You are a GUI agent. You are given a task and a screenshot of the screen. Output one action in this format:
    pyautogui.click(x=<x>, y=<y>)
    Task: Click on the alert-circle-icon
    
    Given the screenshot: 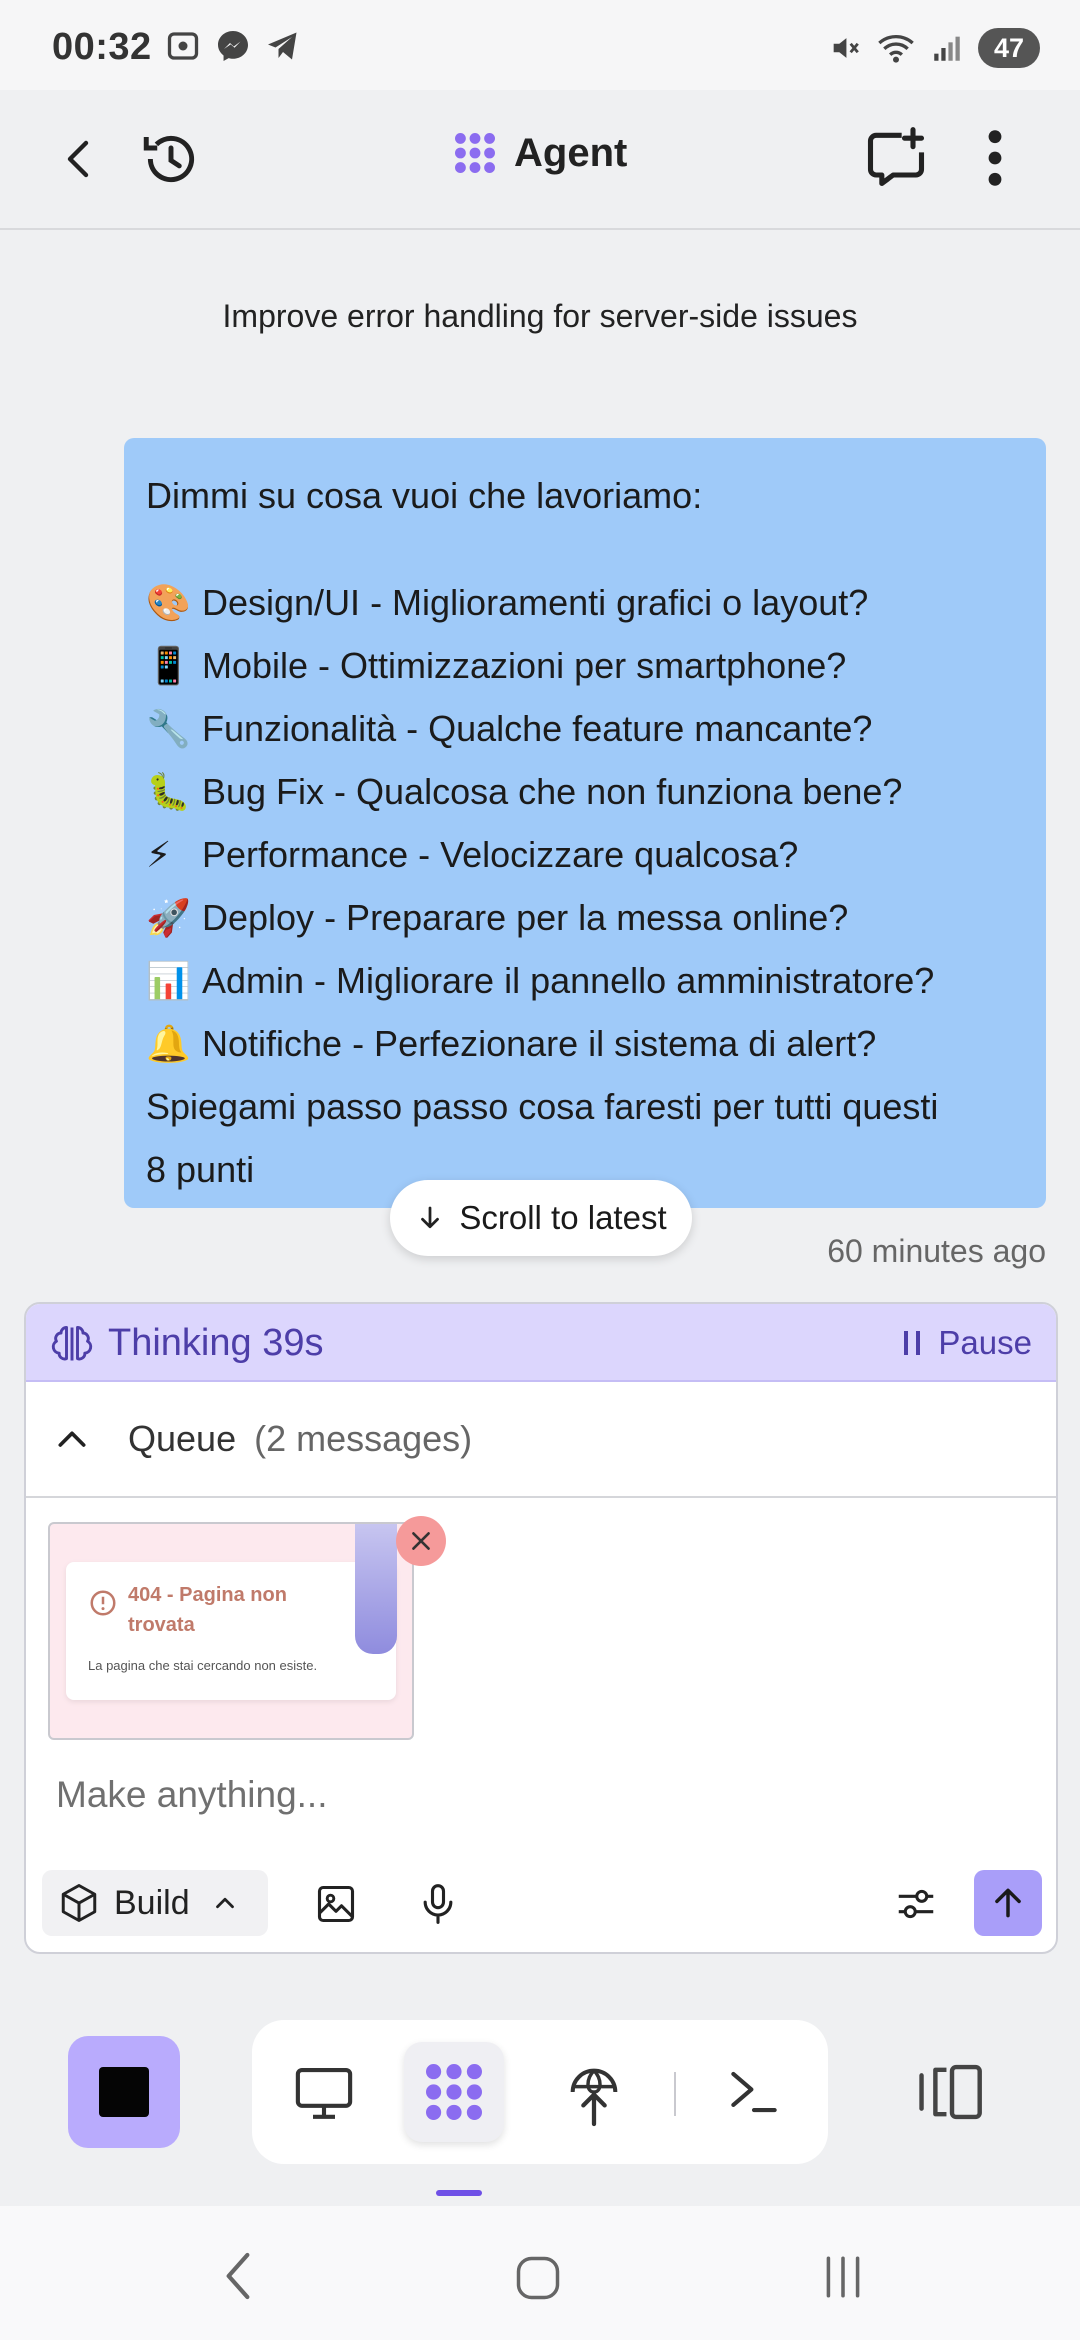 What is the action you would take?
    pyautogui.click(x=103, y=1603)
    